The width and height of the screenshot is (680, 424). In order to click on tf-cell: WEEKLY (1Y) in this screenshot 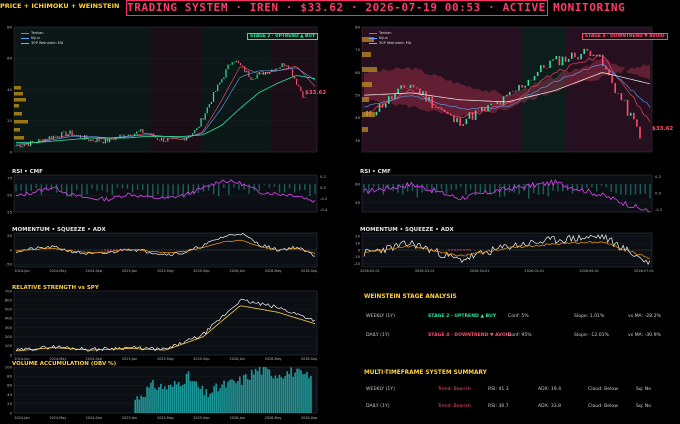, I will do `click(380, 316)`.